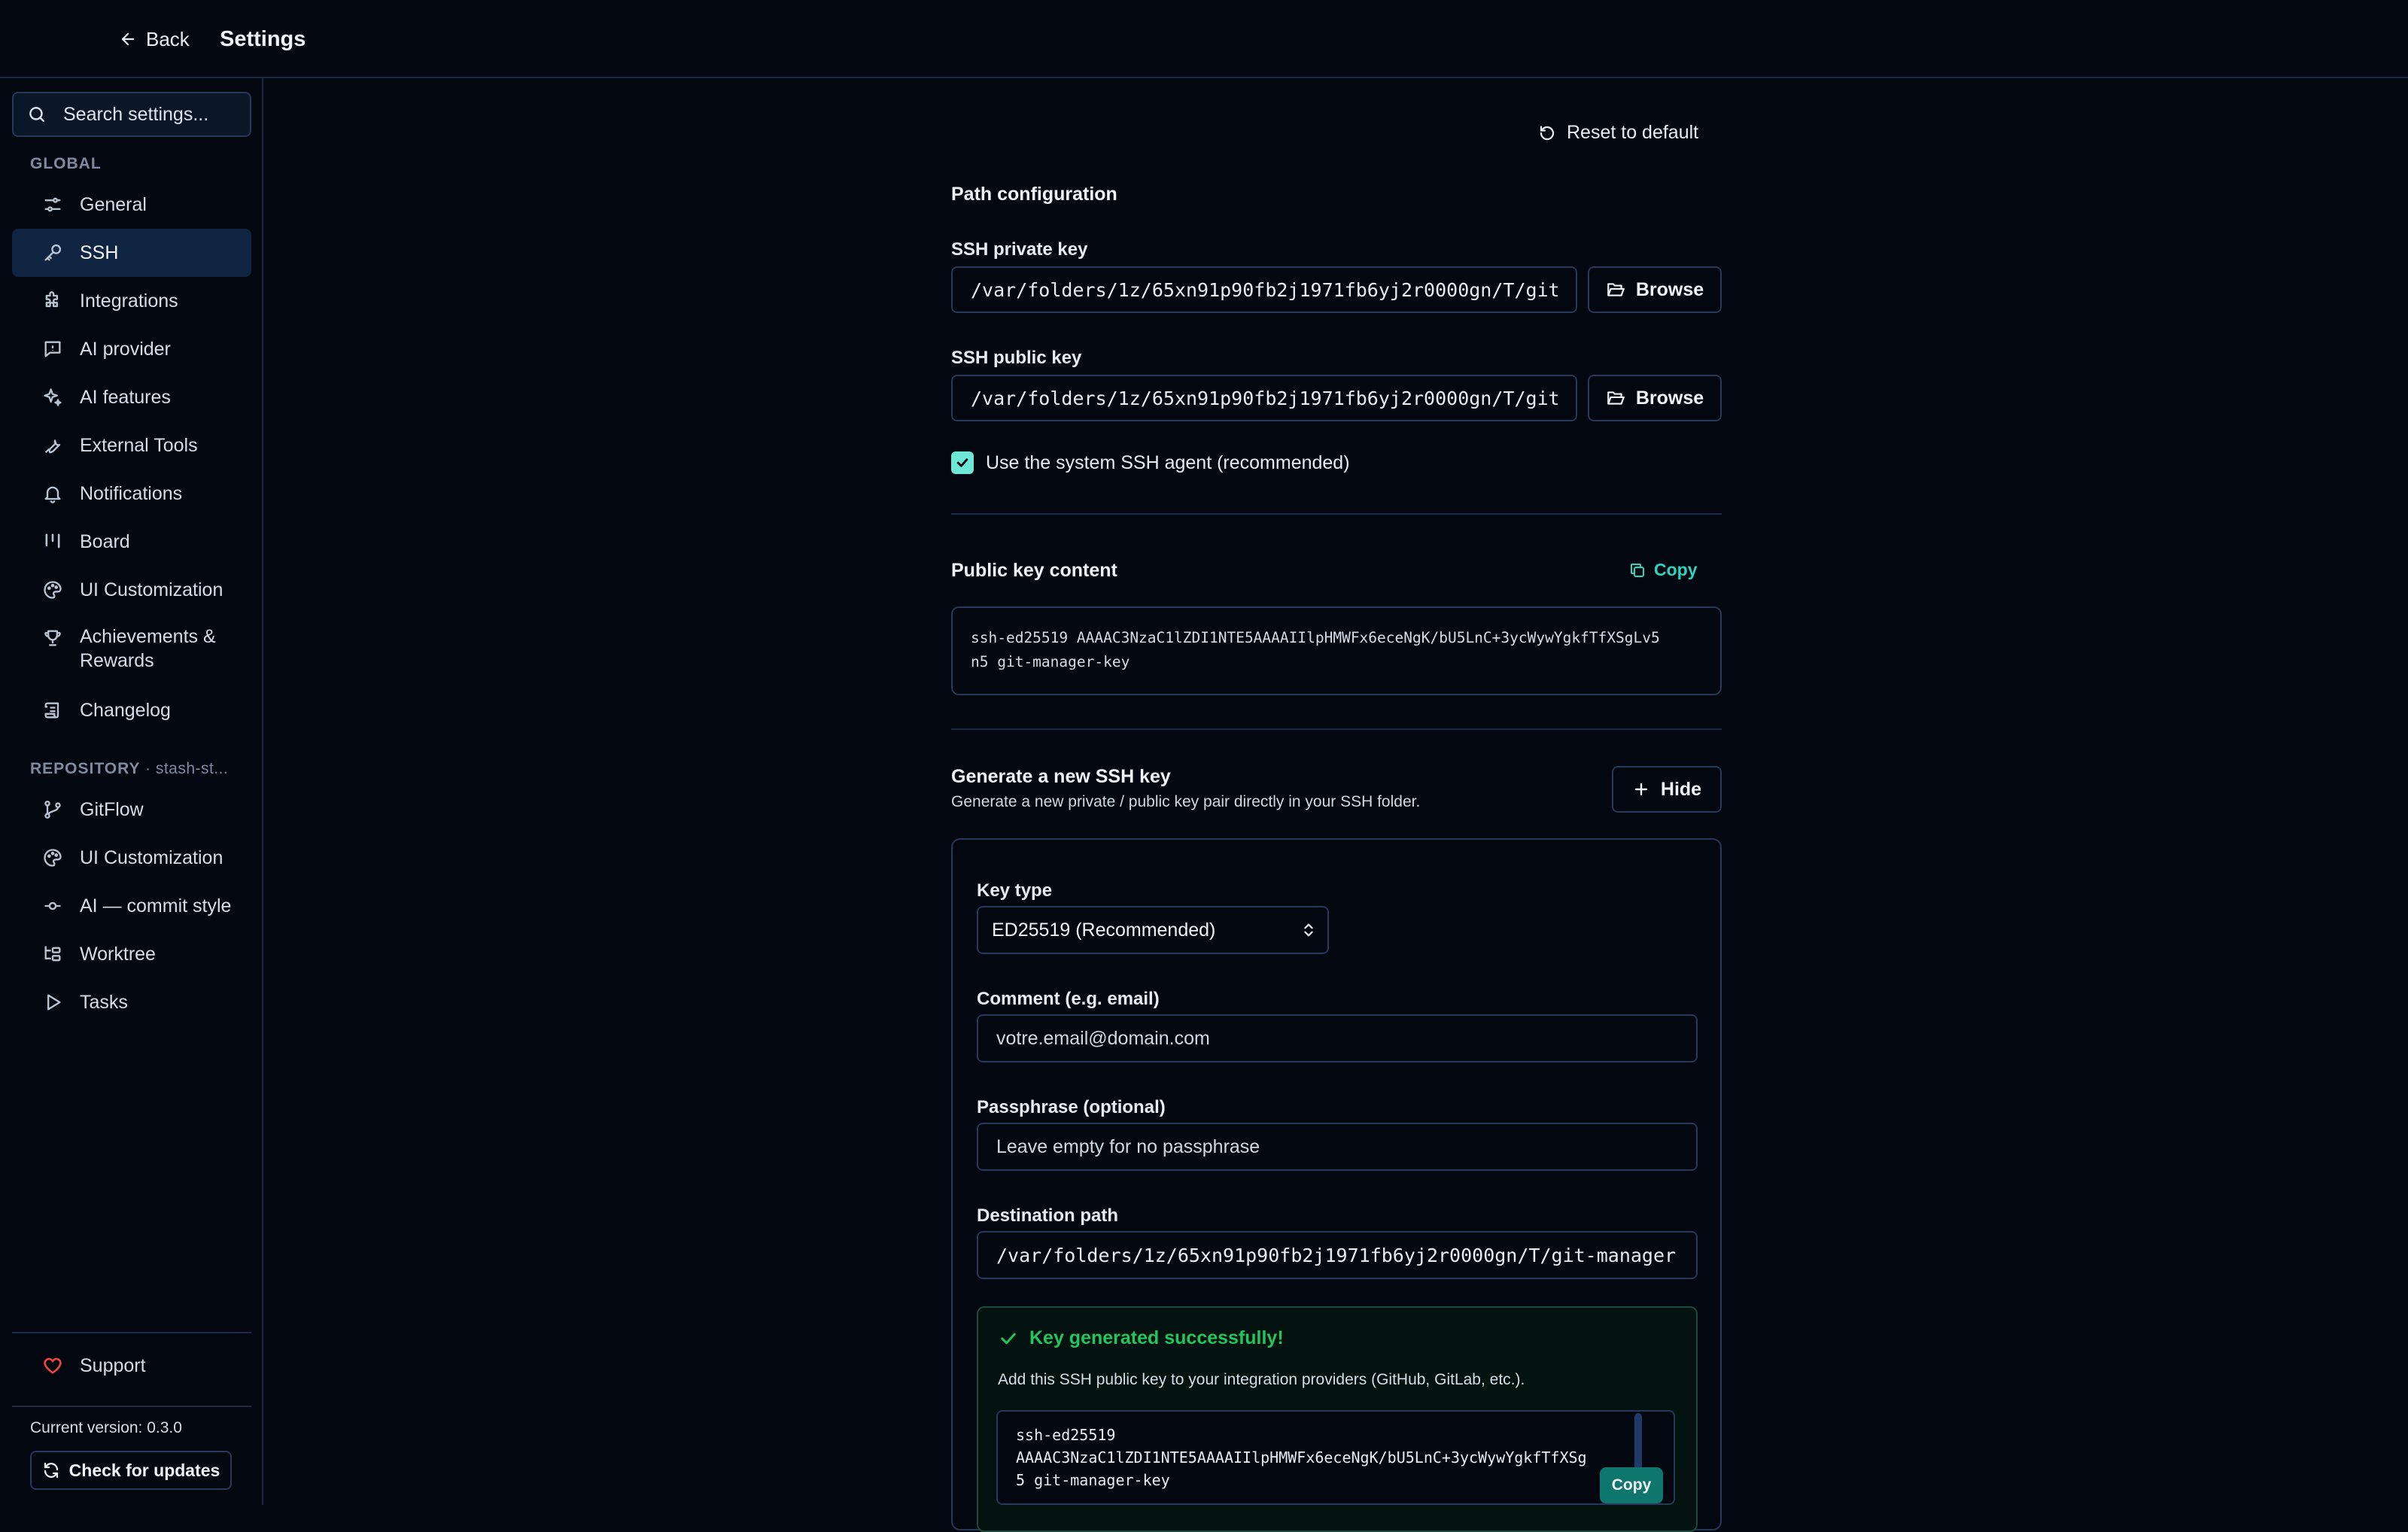  Describe the element at coordinates (1337, 1147) in the screenshot. I see `passphrase-input` at that location.